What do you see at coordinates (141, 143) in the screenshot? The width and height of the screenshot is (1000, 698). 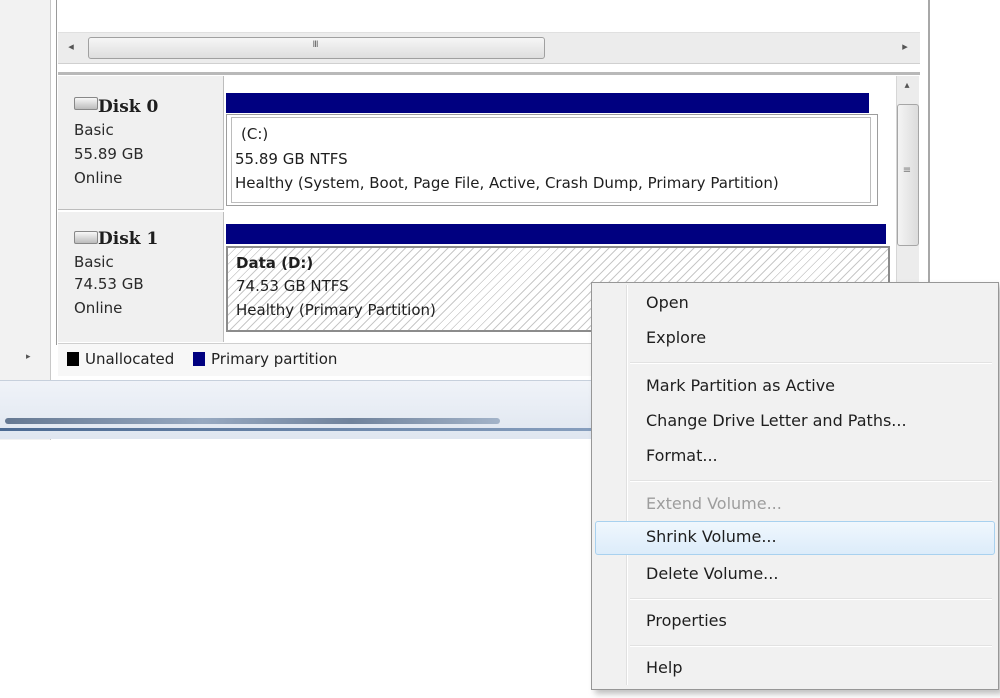 I see `disk-0-header: Disk 0 Basic 55.89 GB Online` at bounding box center [141, 143].